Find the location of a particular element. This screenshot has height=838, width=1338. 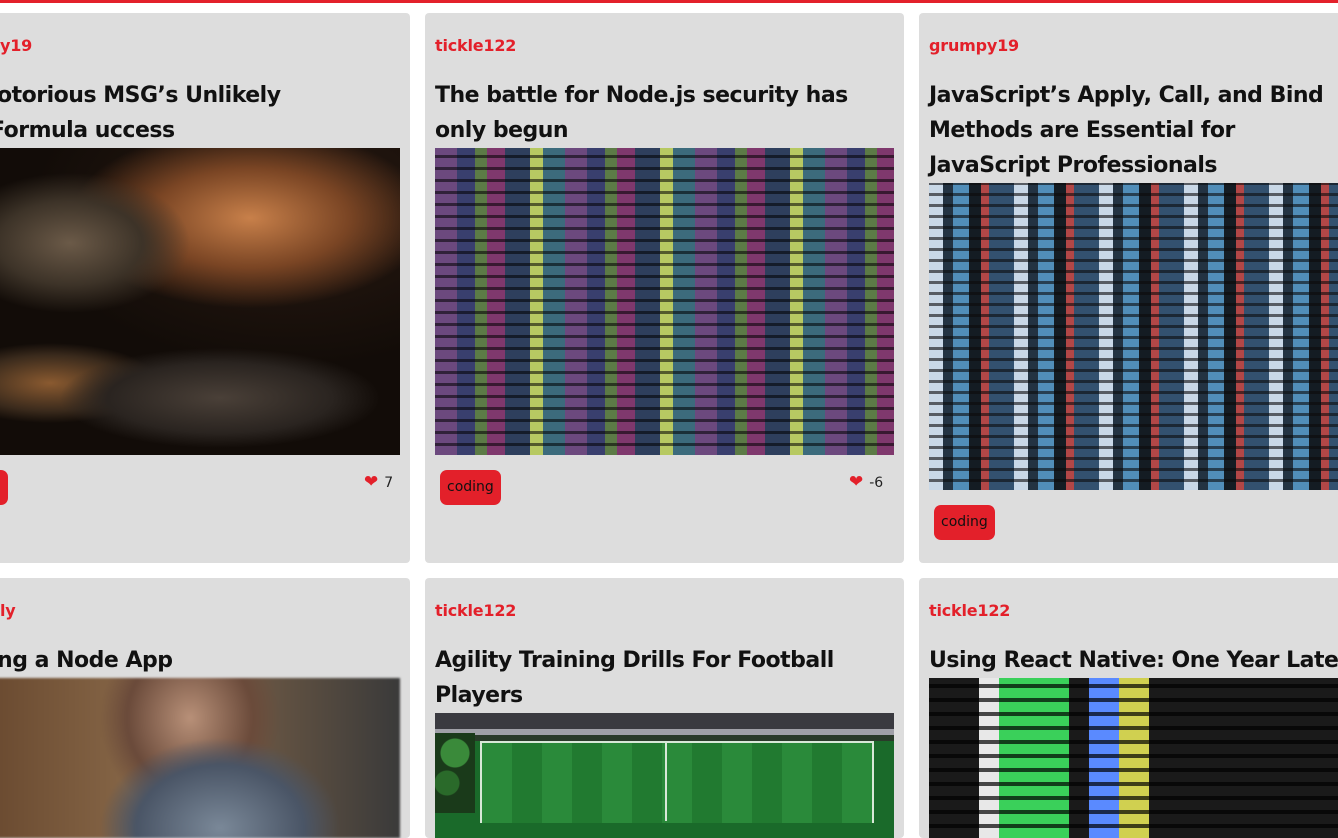

midline-graphic is located at coordinates (666, 781).